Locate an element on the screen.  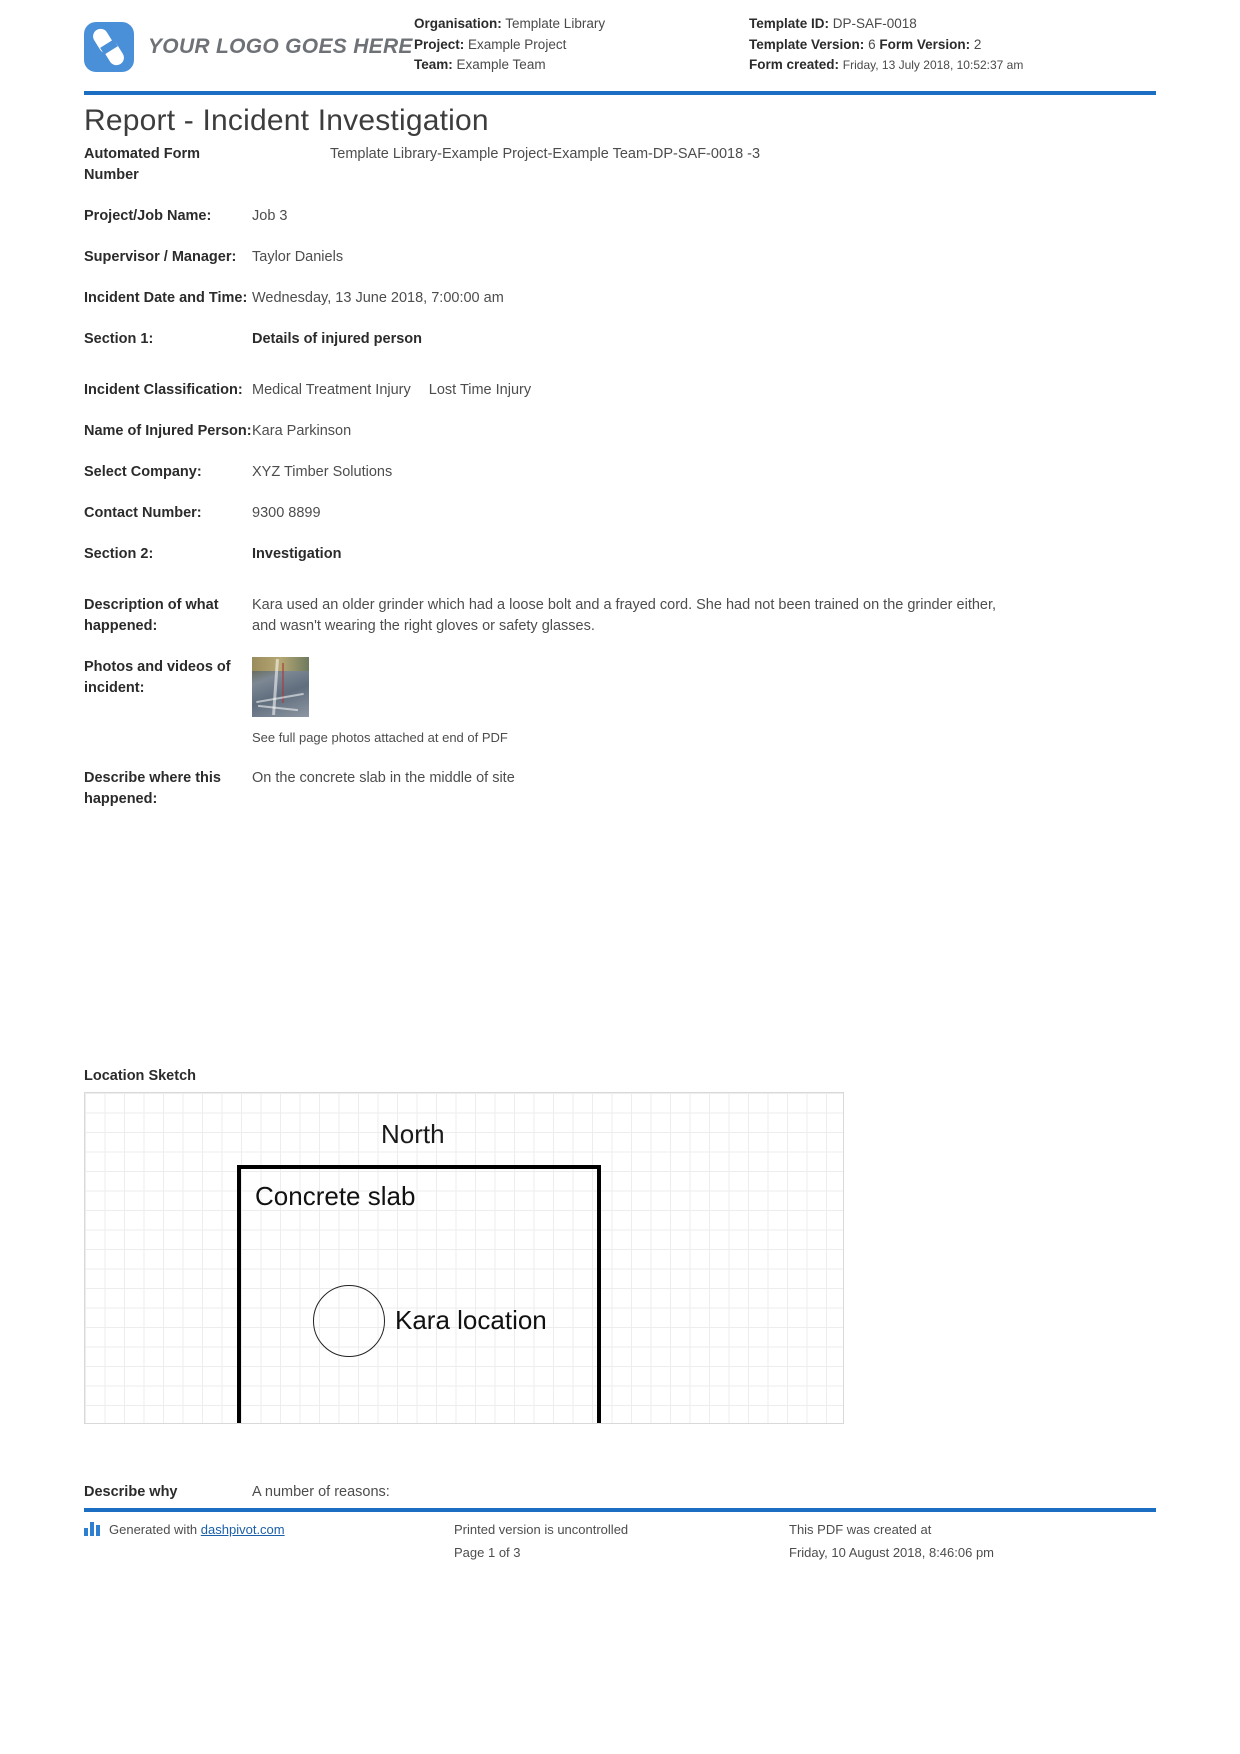
field-label: Automated Form Number is located at coordinates (142, 164).